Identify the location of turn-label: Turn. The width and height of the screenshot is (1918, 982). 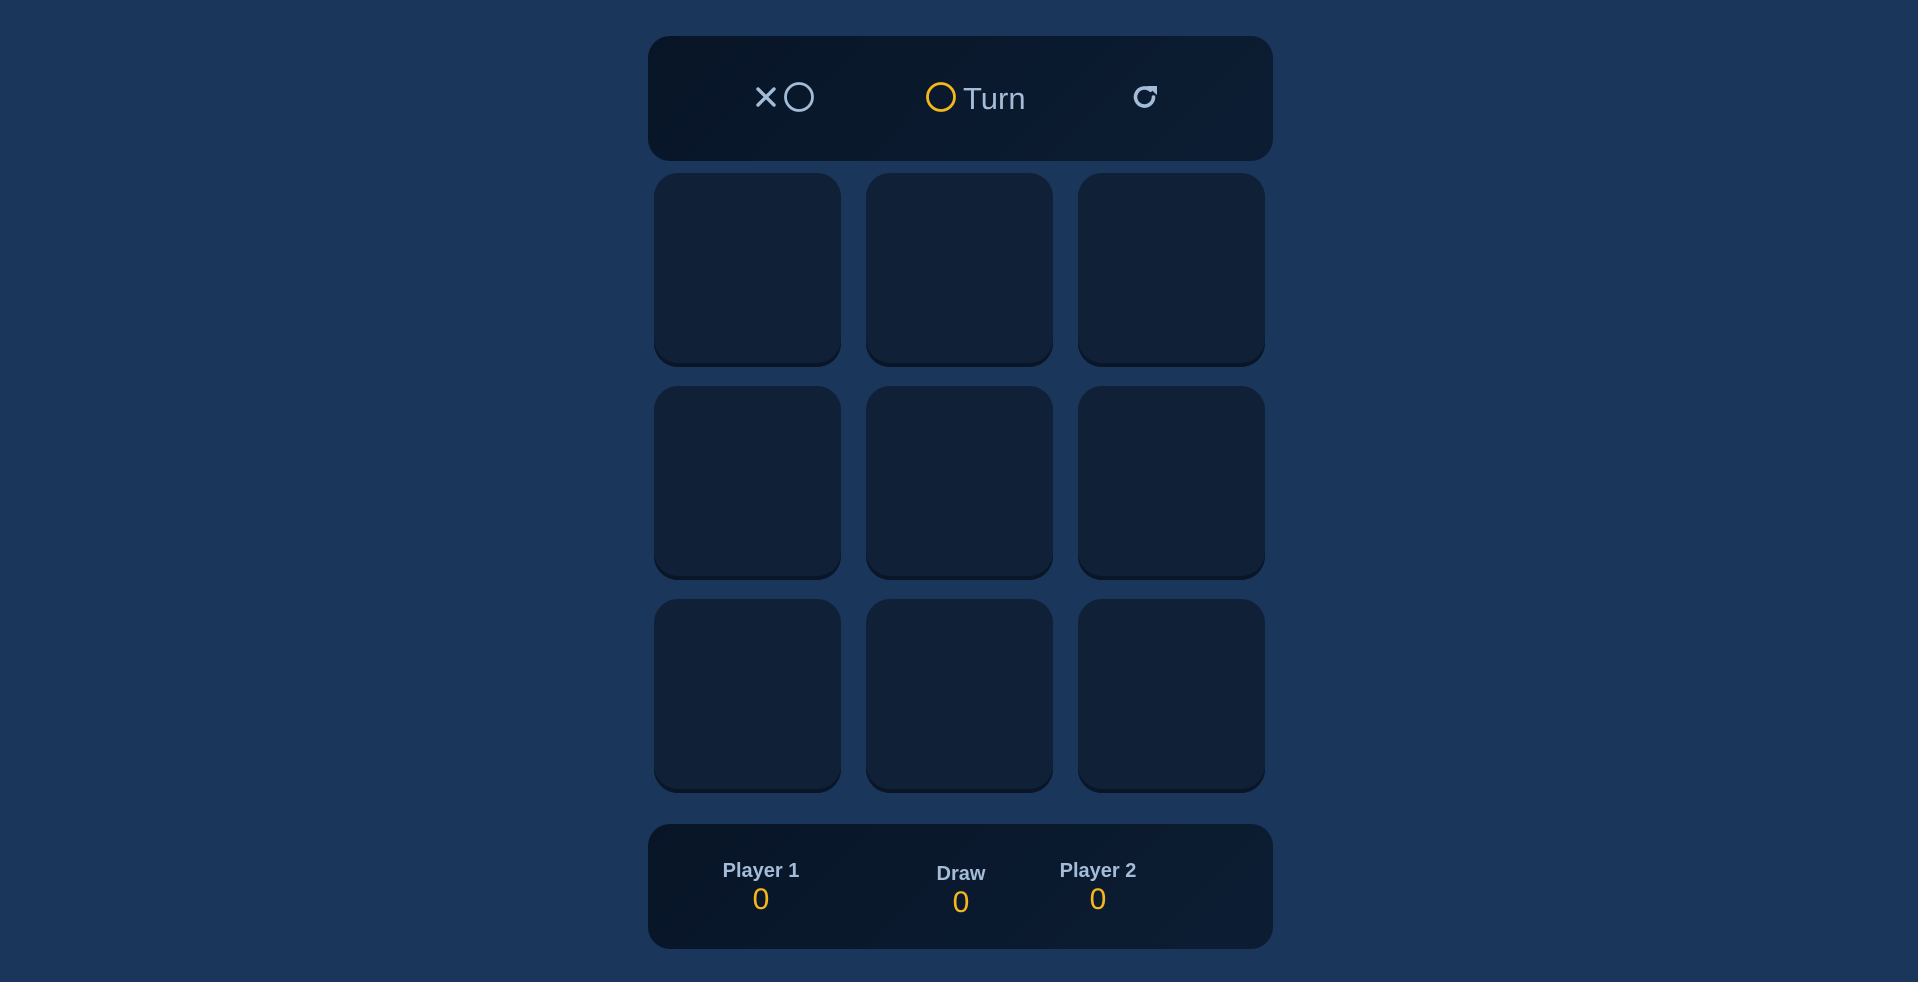
(994, 98).